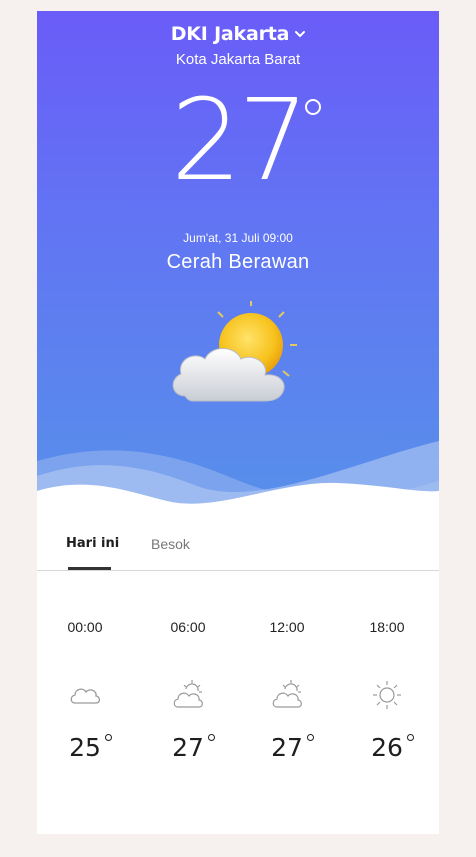 The height and width of the screenshot is (857, 476). I want to click on hour-time: 06:00, so click(188, 627).